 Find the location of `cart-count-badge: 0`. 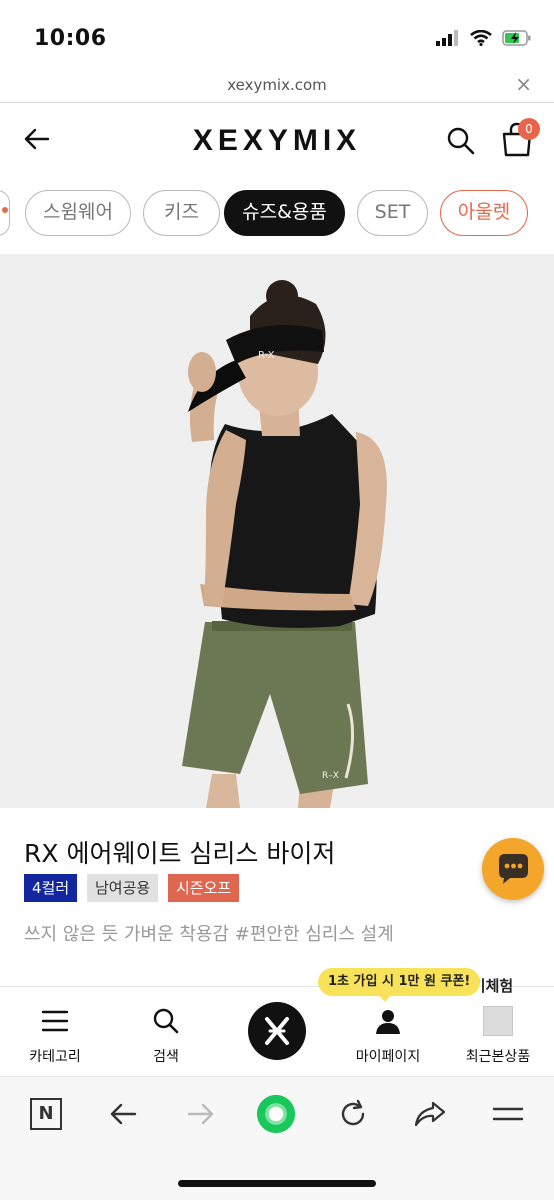

cart-count-badge: 0 is located at coordinates (529, 129).